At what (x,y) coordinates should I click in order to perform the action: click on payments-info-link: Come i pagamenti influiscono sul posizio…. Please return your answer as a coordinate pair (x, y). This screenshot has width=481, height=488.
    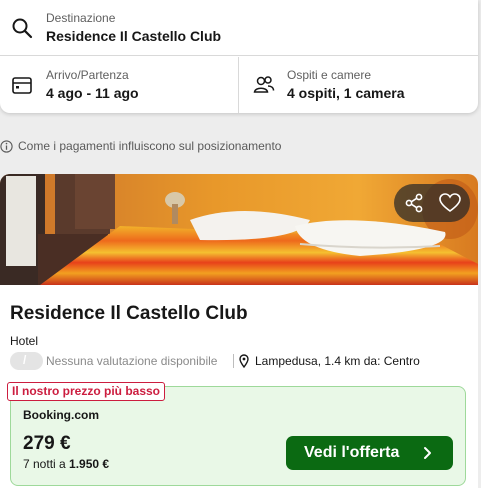
    Looking at the image, I should click on (140, 146).